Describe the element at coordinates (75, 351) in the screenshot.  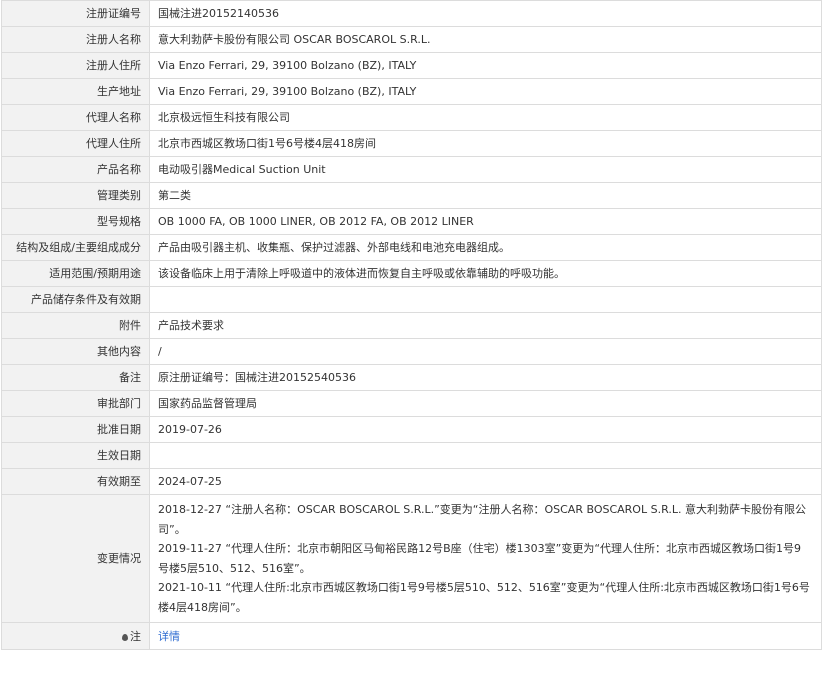
I see `field-label: 其他内容` at that location.